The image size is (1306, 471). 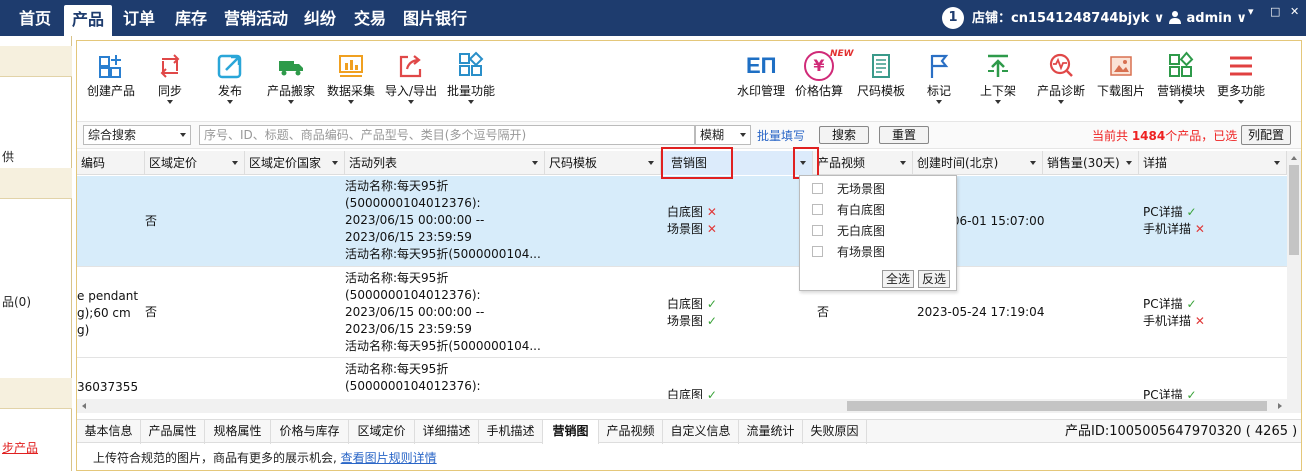 I want to click on filter-option: 无白底图, so click(x=848, y=231).